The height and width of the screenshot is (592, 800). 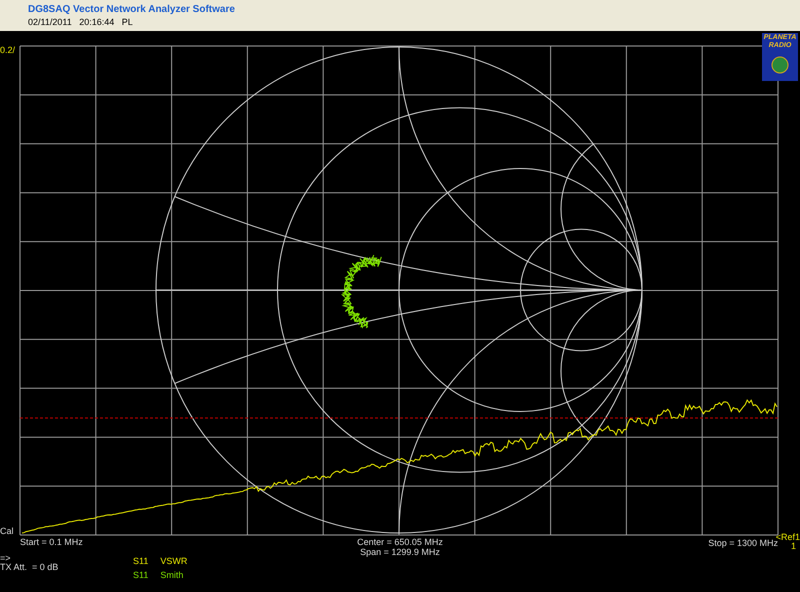 I want to click on arrow-label: =>, so click(x=5, y=558).